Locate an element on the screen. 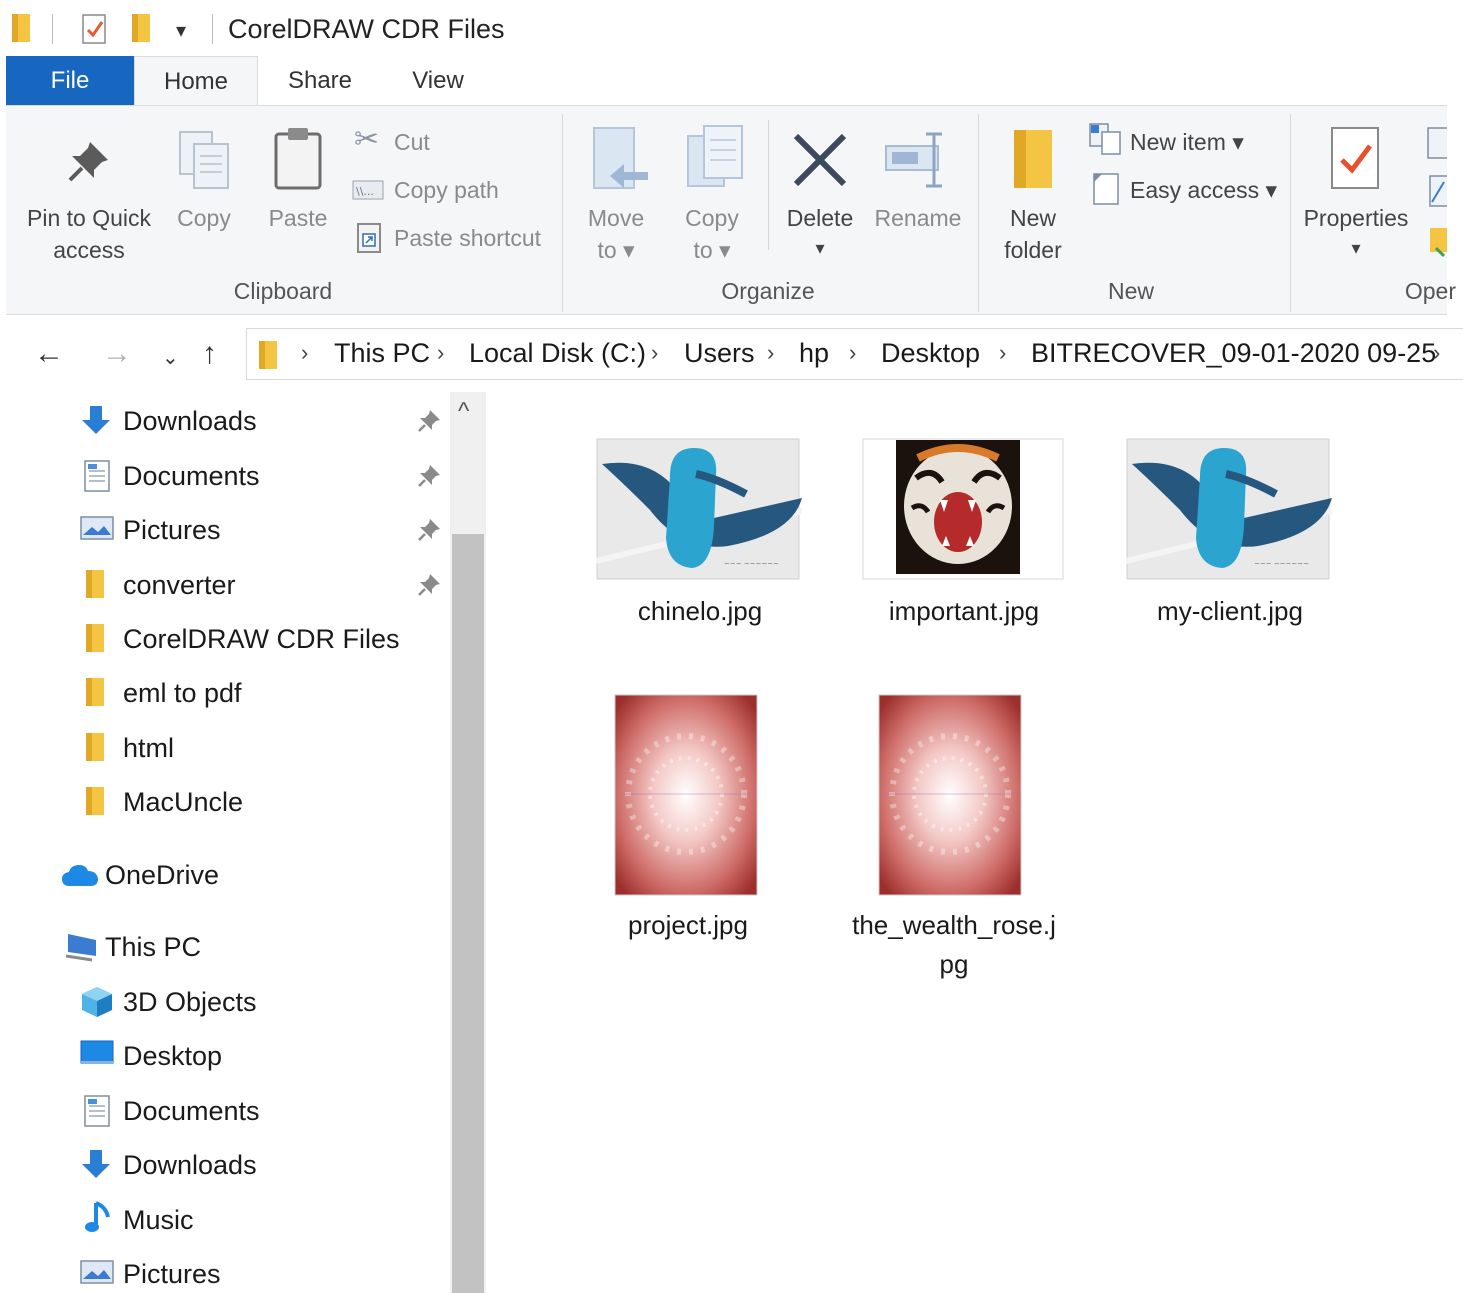 The height and width of the screenshot is (1293, 1463). pin-to-quick-access-label: Pin to Quick access is located at coordinates (89, 234).